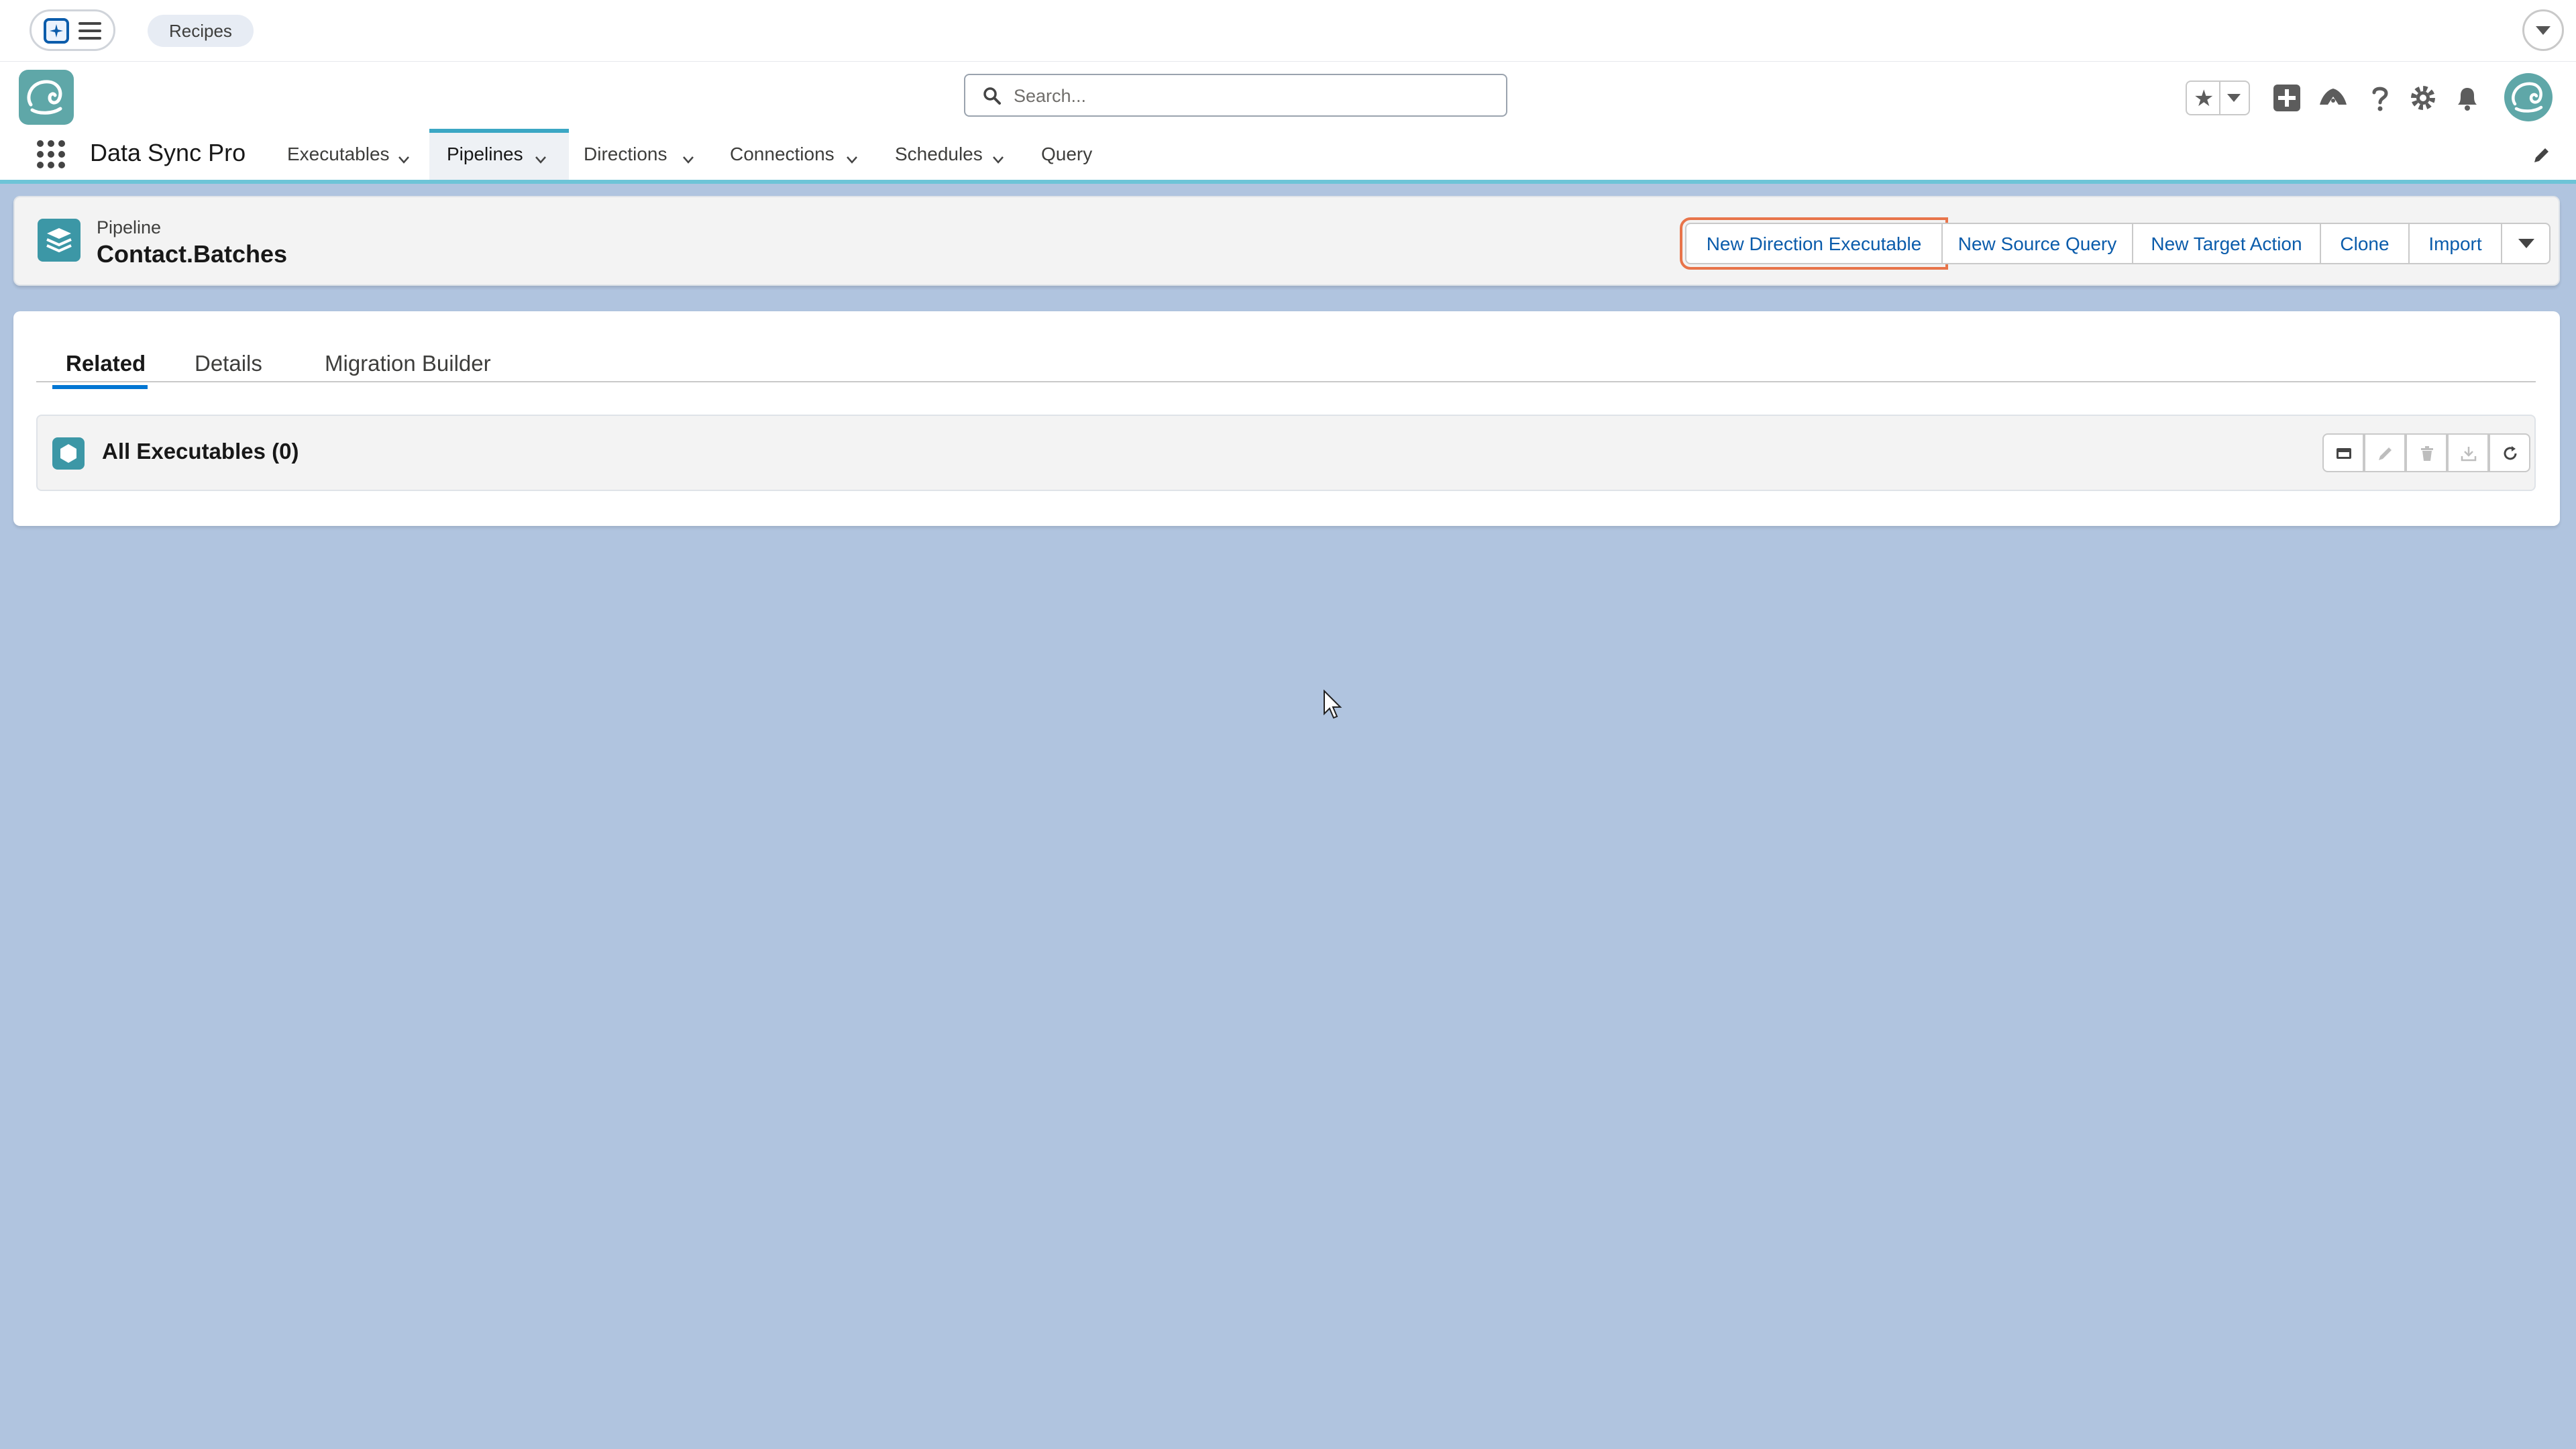 The width and height of the screenshot is (2576, 1449). I want to click on nav-item-directions: Directions, so click(625, 154).